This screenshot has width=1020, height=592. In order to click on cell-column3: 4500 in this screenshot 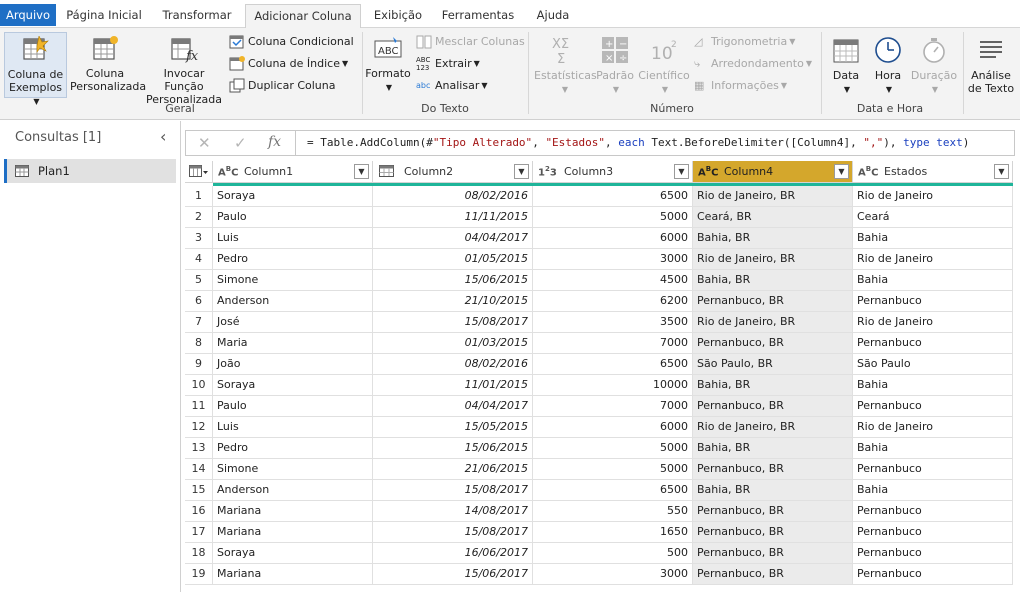, I will do `click(613, 280)`.